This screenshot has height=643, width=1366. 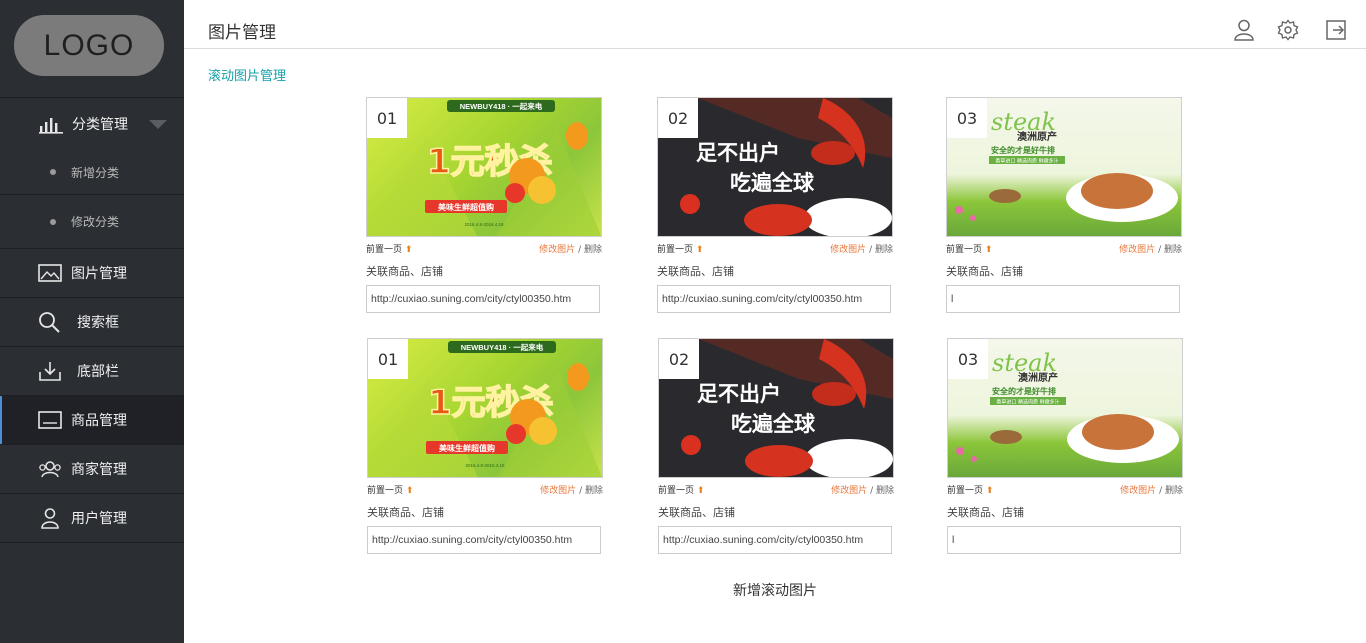 What do you see at coordinates (95, 172) in the screenshot?
I see `sidebar-subitem-label: 新增分类` at bounding box center [95, 172].